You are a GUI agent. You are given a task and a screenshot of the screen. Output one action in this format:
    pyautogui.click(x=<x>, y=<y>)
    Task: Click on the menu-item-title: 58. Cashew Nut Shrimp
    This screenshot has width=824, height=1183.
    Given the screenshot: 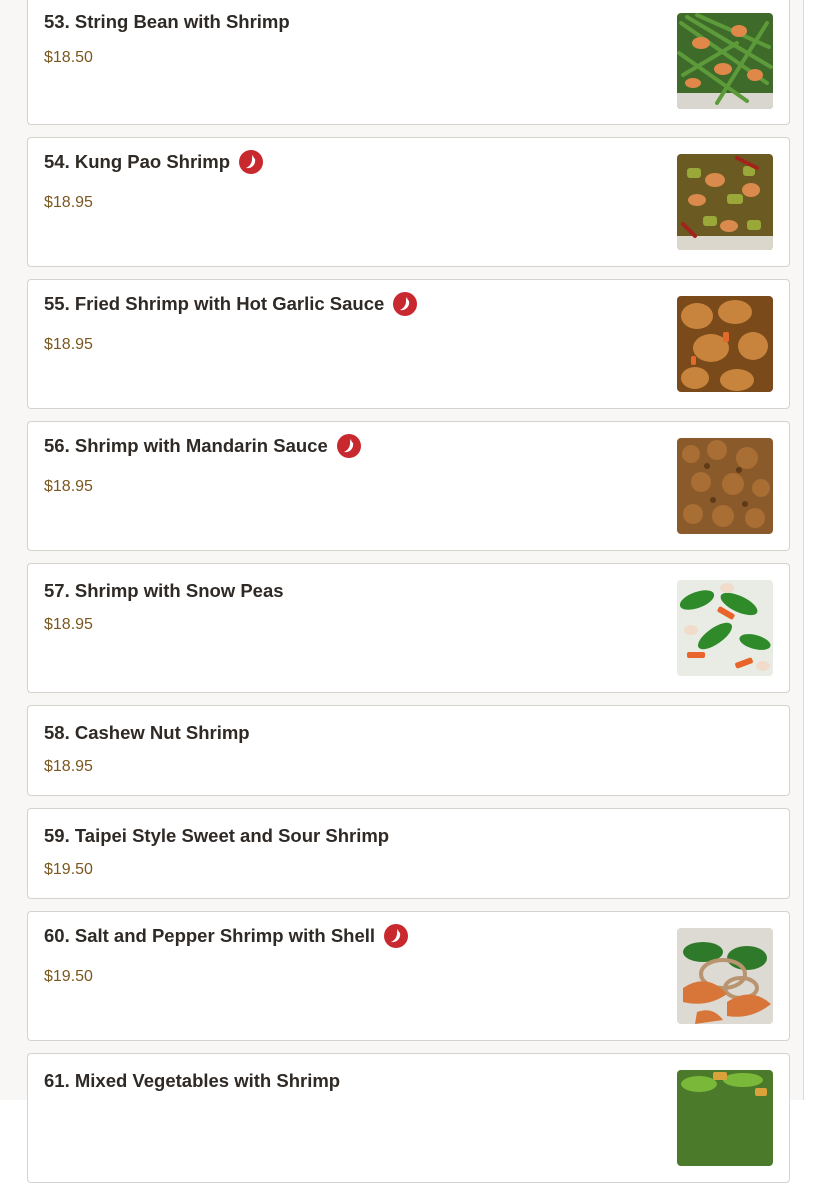 What is the action you would take?
    pyautogui.click(x=147, y=733)
    